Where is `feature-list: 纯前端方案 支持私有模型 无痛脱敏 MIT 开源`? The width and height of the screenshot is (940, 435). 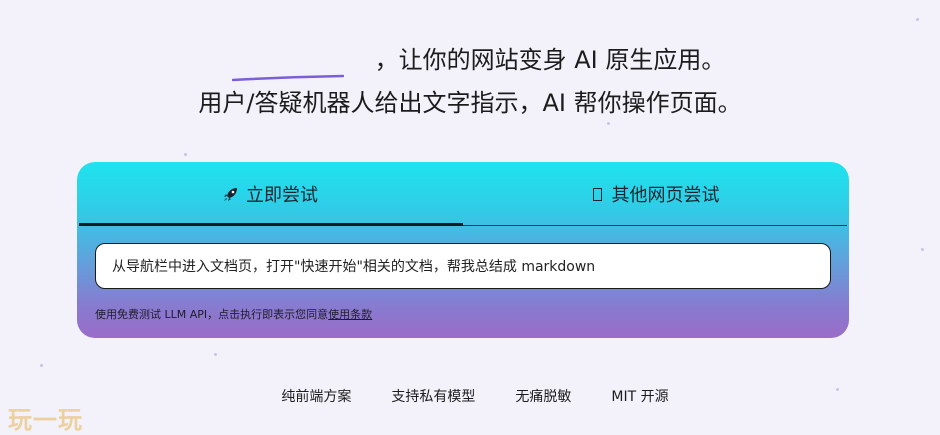 feature-list: 纯前端方案 支持私有模型 无痛脱敏 MIT 开源 is located at coordinates (470, 396).